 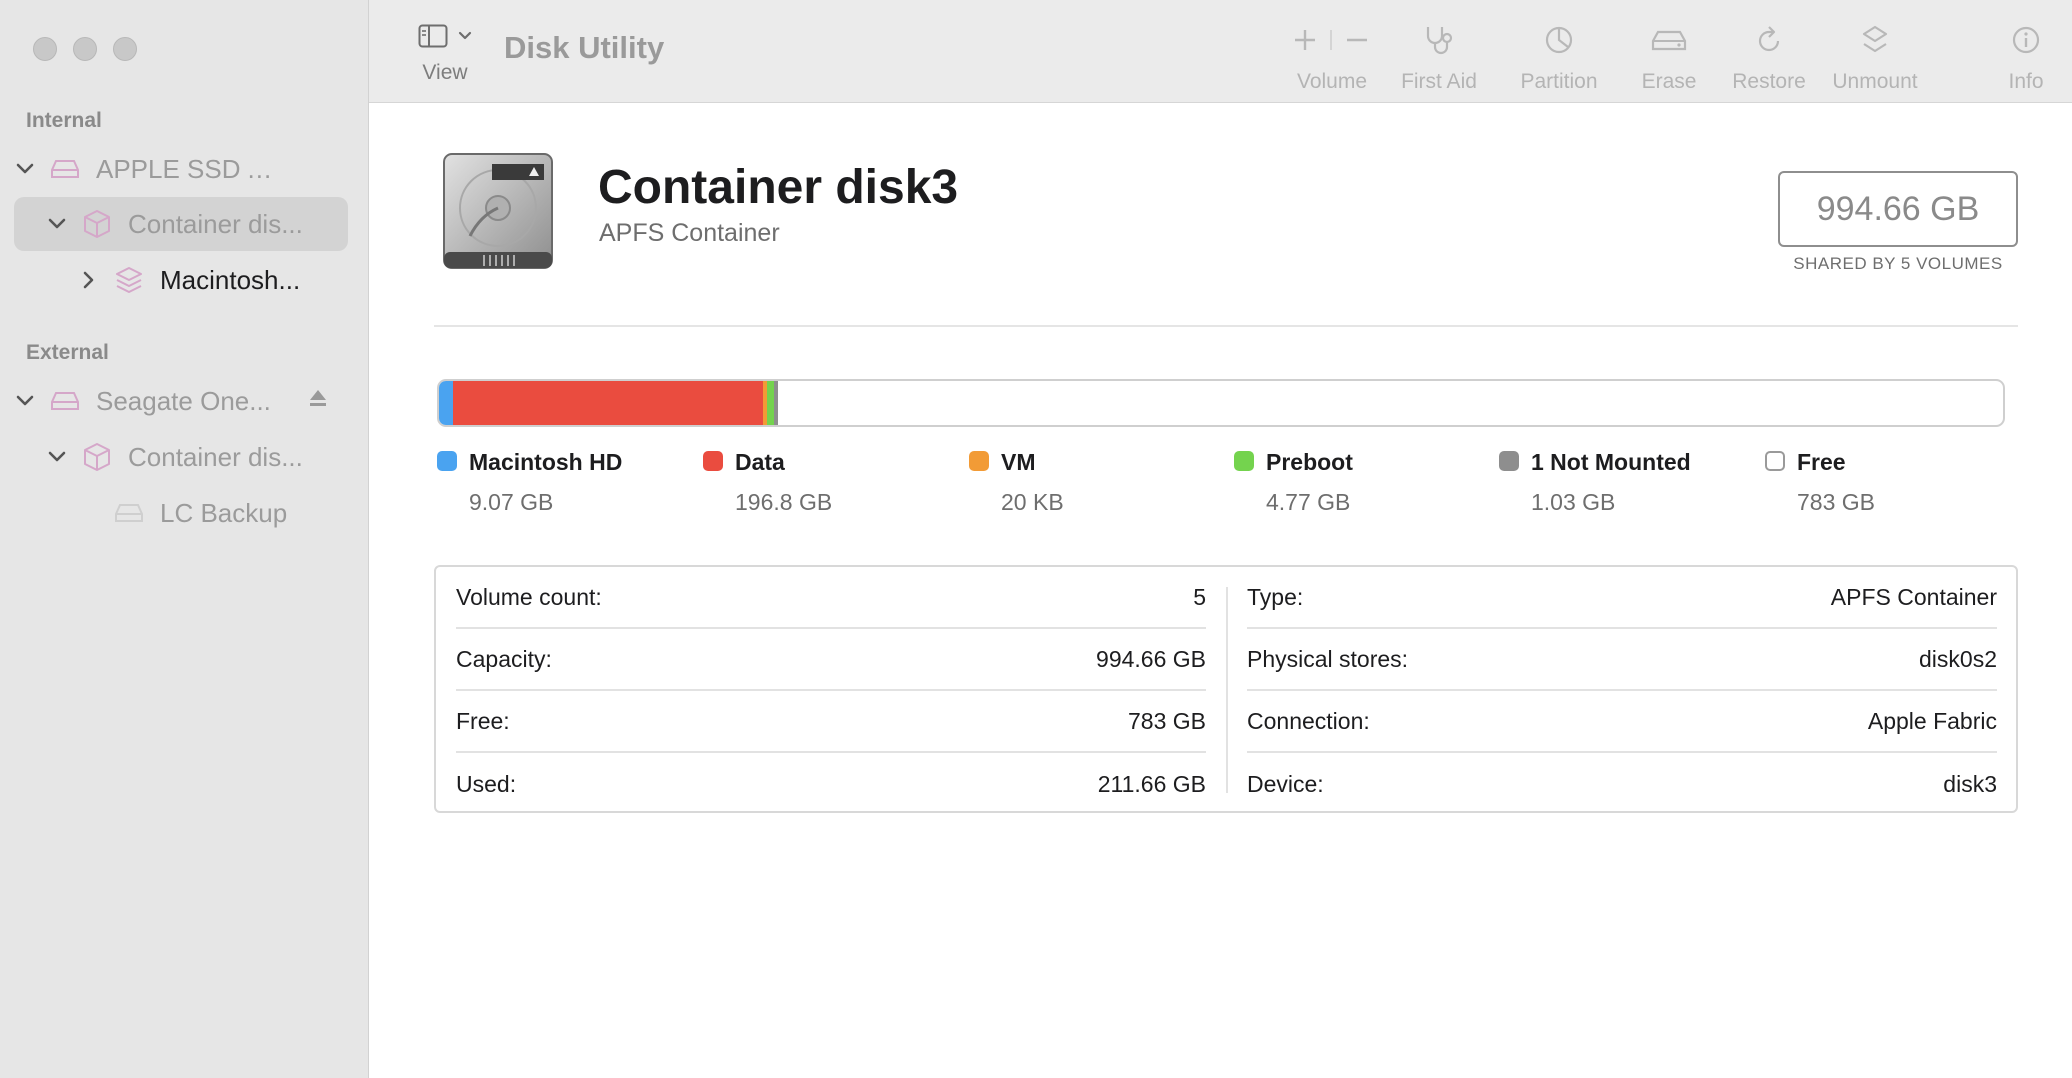 I want to click on container-icon, so click(x=97, y=224).